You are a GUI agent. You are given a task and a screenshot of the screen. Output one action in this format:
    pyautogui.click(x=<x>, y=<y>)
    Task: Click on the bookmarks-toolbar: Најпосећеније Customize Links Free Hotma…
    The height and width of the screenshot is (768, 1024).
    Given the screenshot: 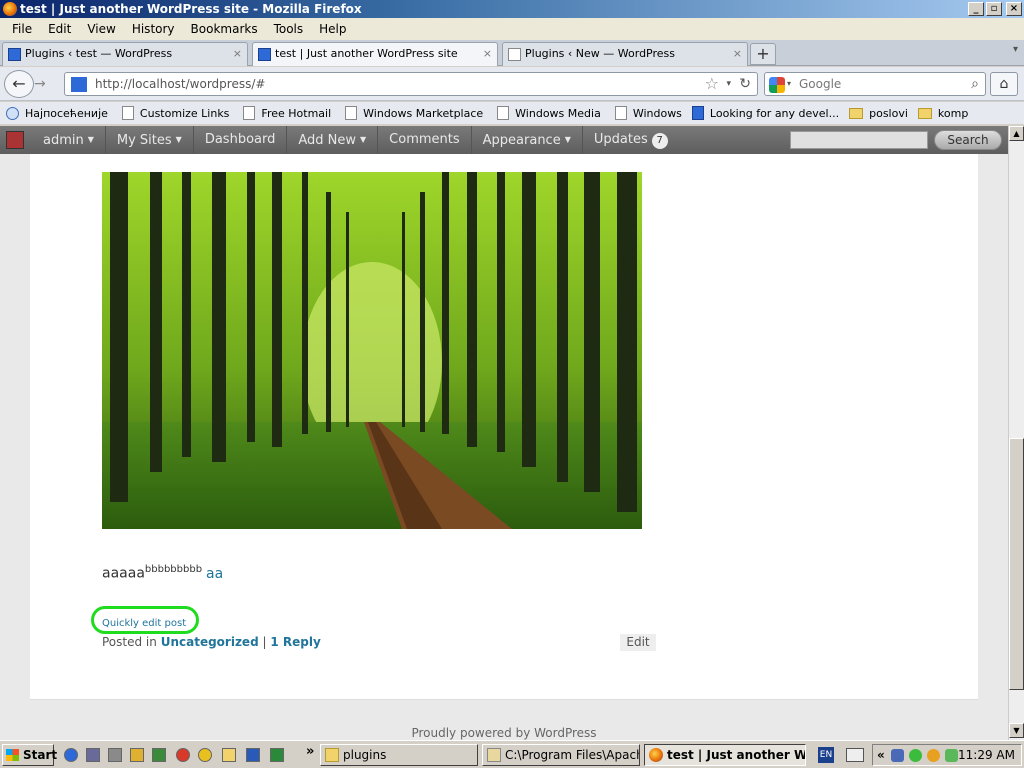 What is the action you would take?
    pyautogui.click(x=512, y=113)
    